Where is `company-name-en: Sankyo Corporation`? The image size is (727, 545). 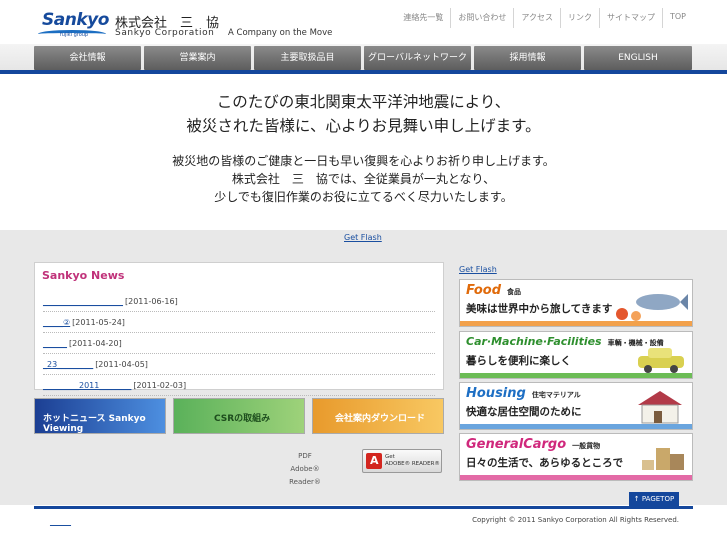
company-name-en: Sankyo Corporation is located at coordinates (165, 33).